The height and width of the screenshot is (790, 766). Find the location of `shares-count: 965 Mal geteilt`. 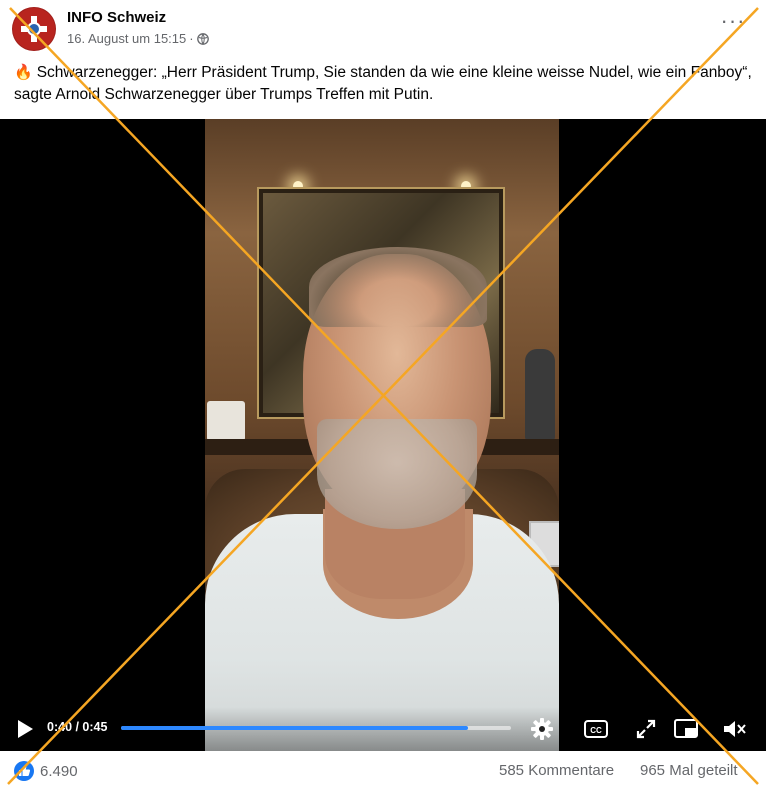

shares-count: 965 Mal geteilt is located at coordinates (689, 770).